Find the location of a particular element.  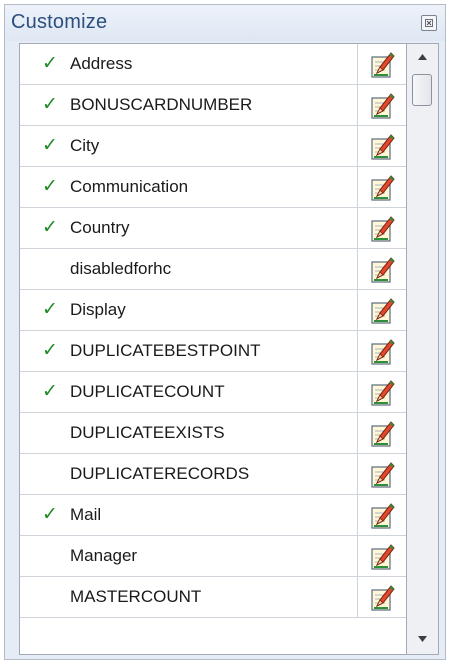

field-row: ✓ Address is located at coordinates (213, 64).